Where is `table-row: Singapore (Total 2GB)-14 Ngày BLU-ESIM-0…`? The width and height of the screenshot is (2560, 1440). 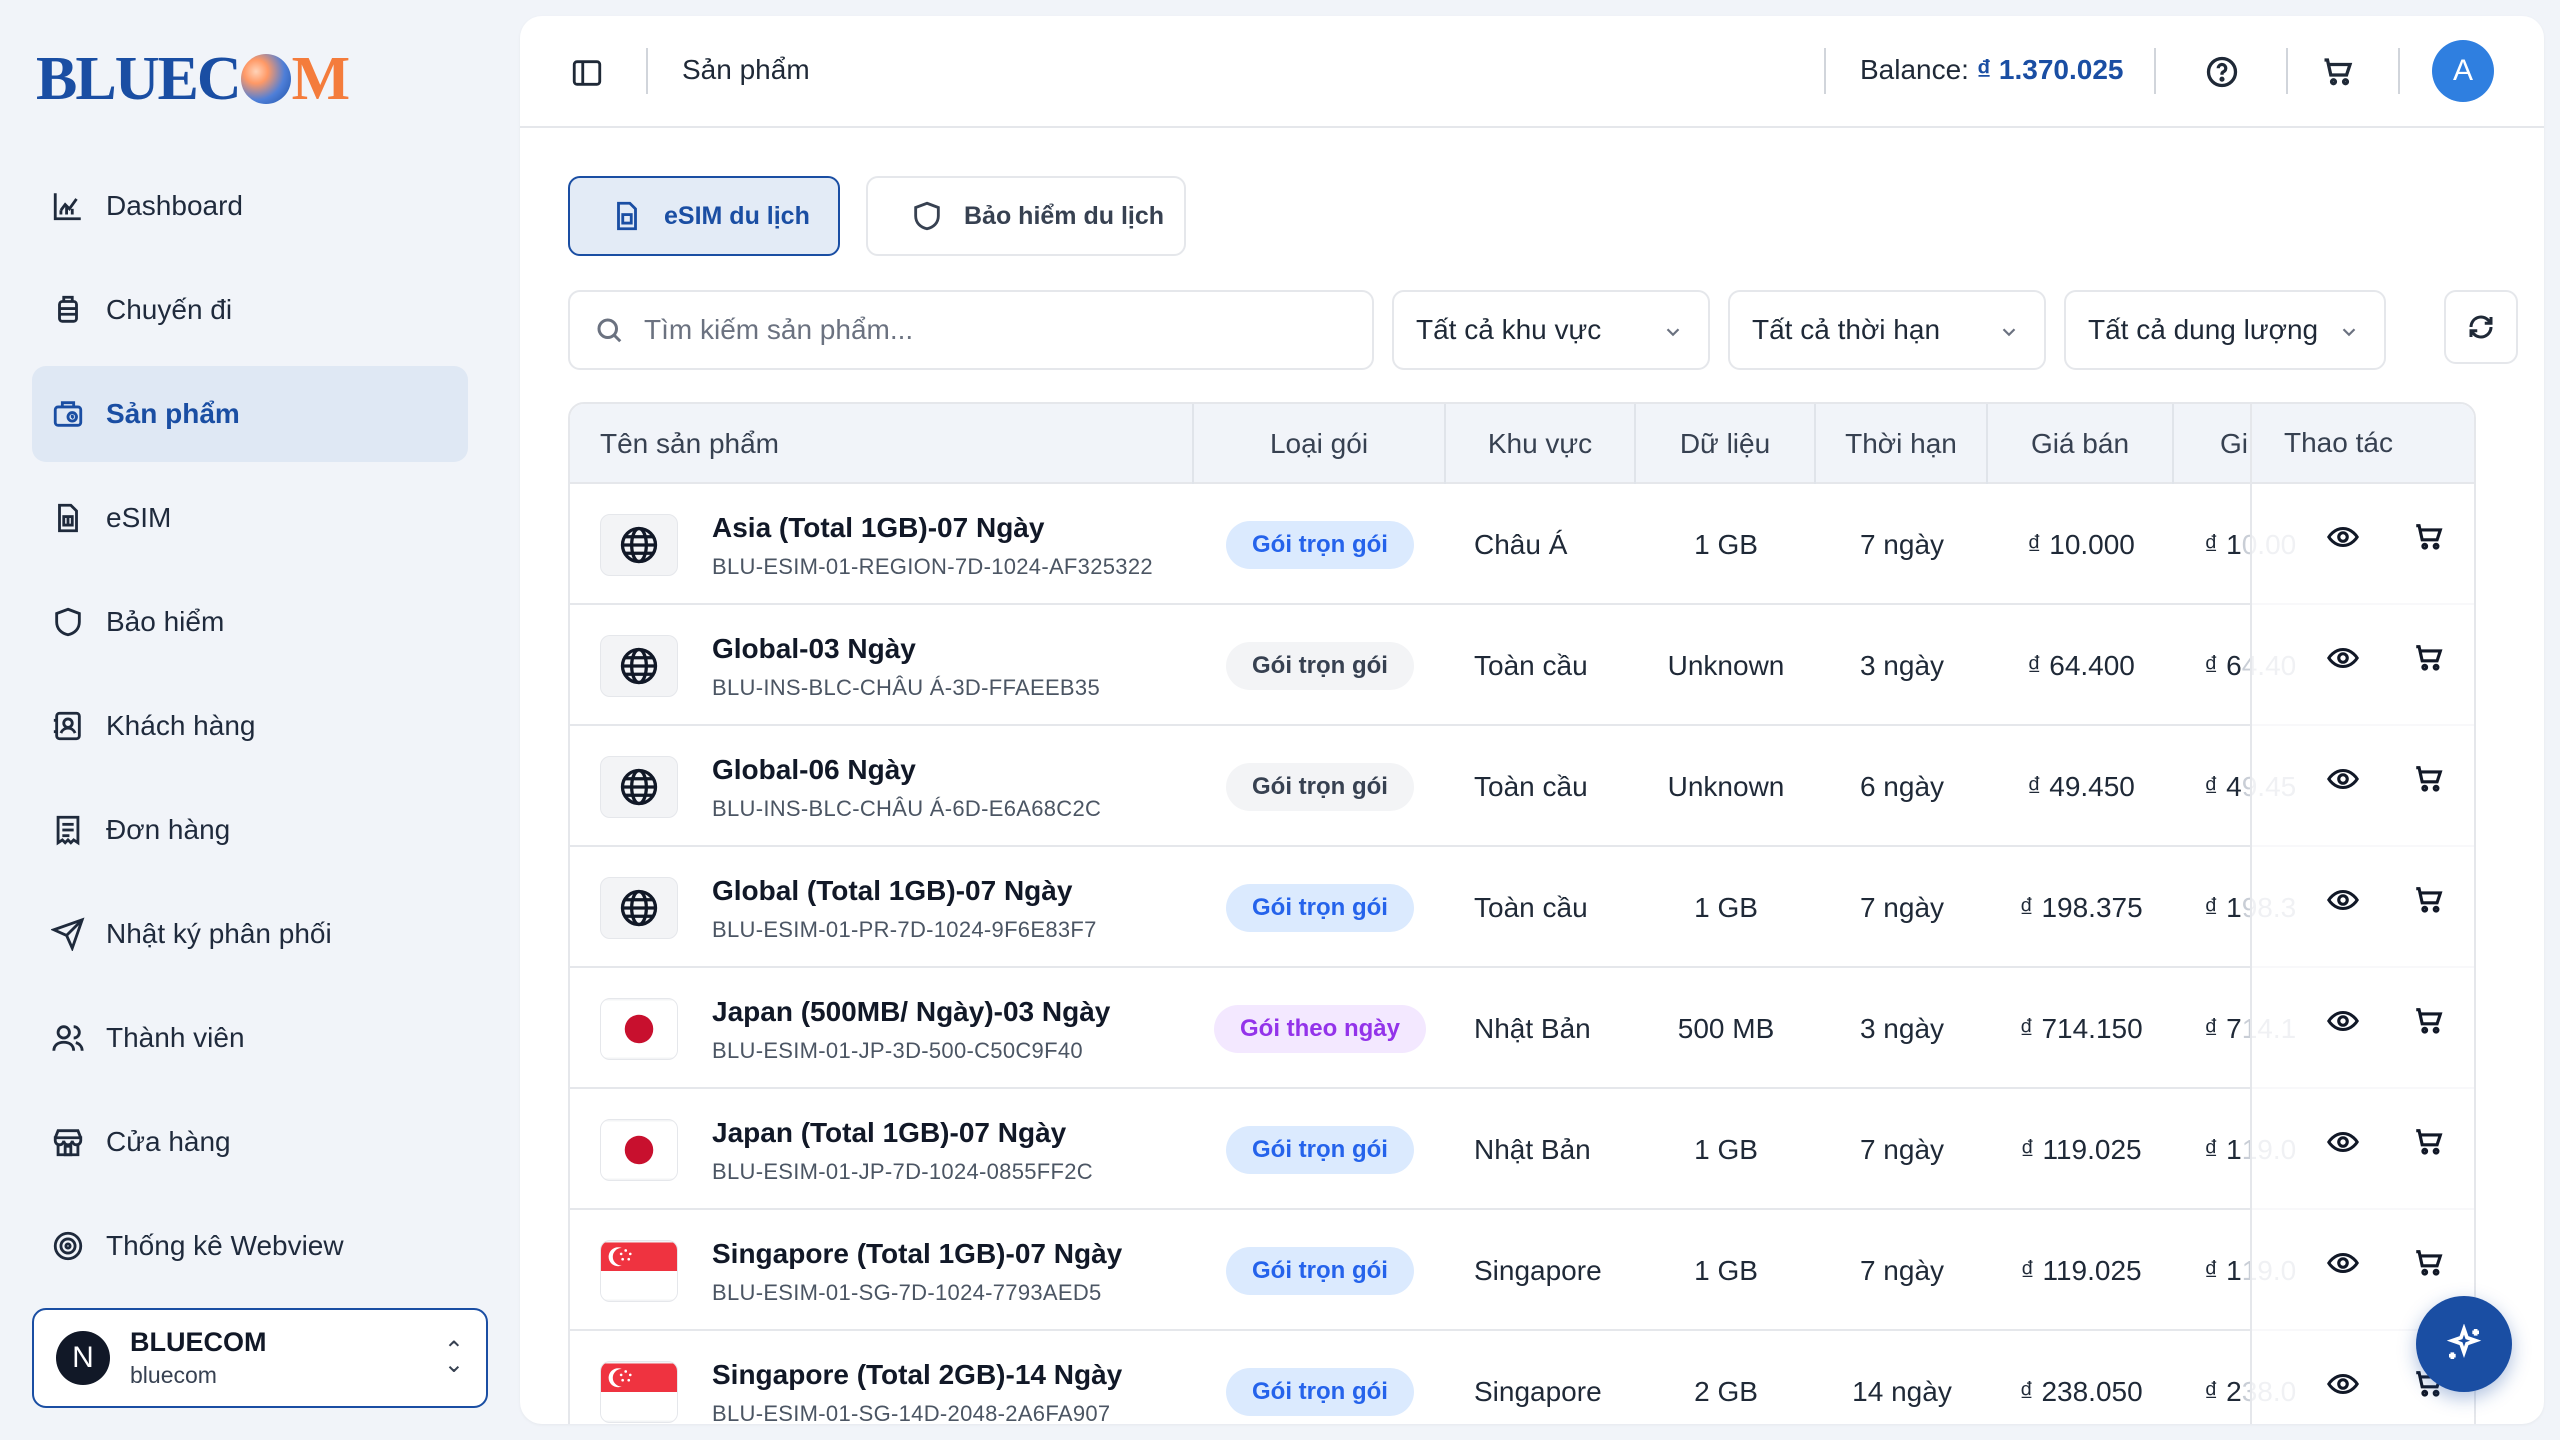 table-row: Singapore (Total 2GB)-14 Ngày BLU-ESIM-0… is located at coordinates (1522, 1377).